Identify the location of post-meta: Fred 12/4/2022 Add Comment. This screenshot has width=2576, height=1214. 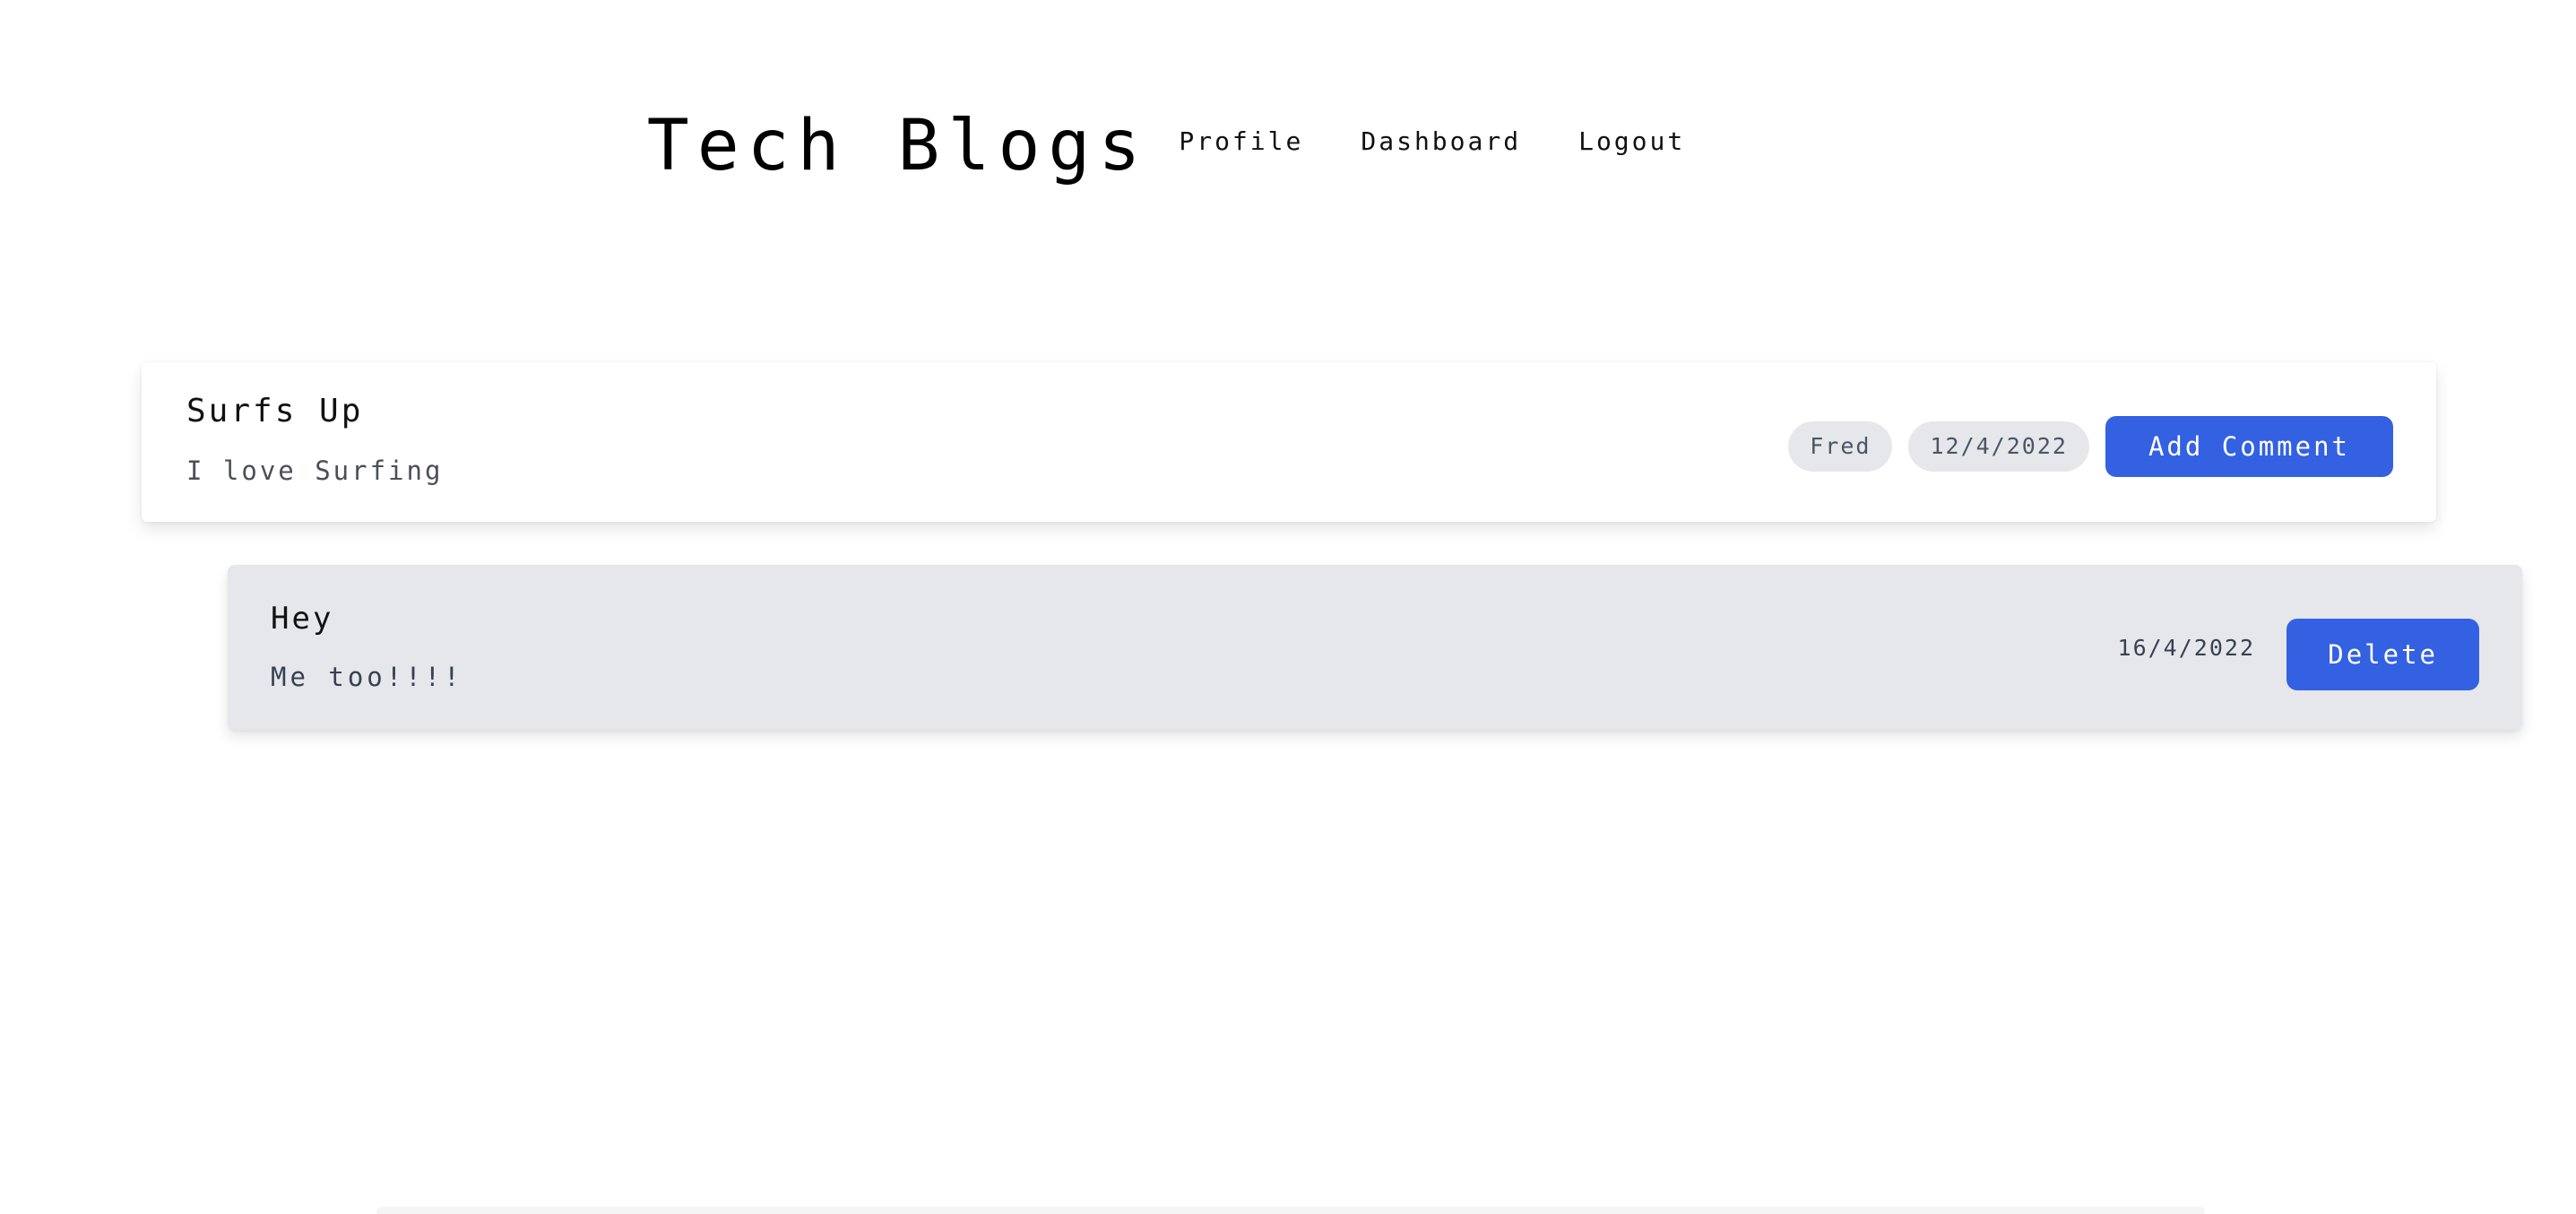
(2090, 446).